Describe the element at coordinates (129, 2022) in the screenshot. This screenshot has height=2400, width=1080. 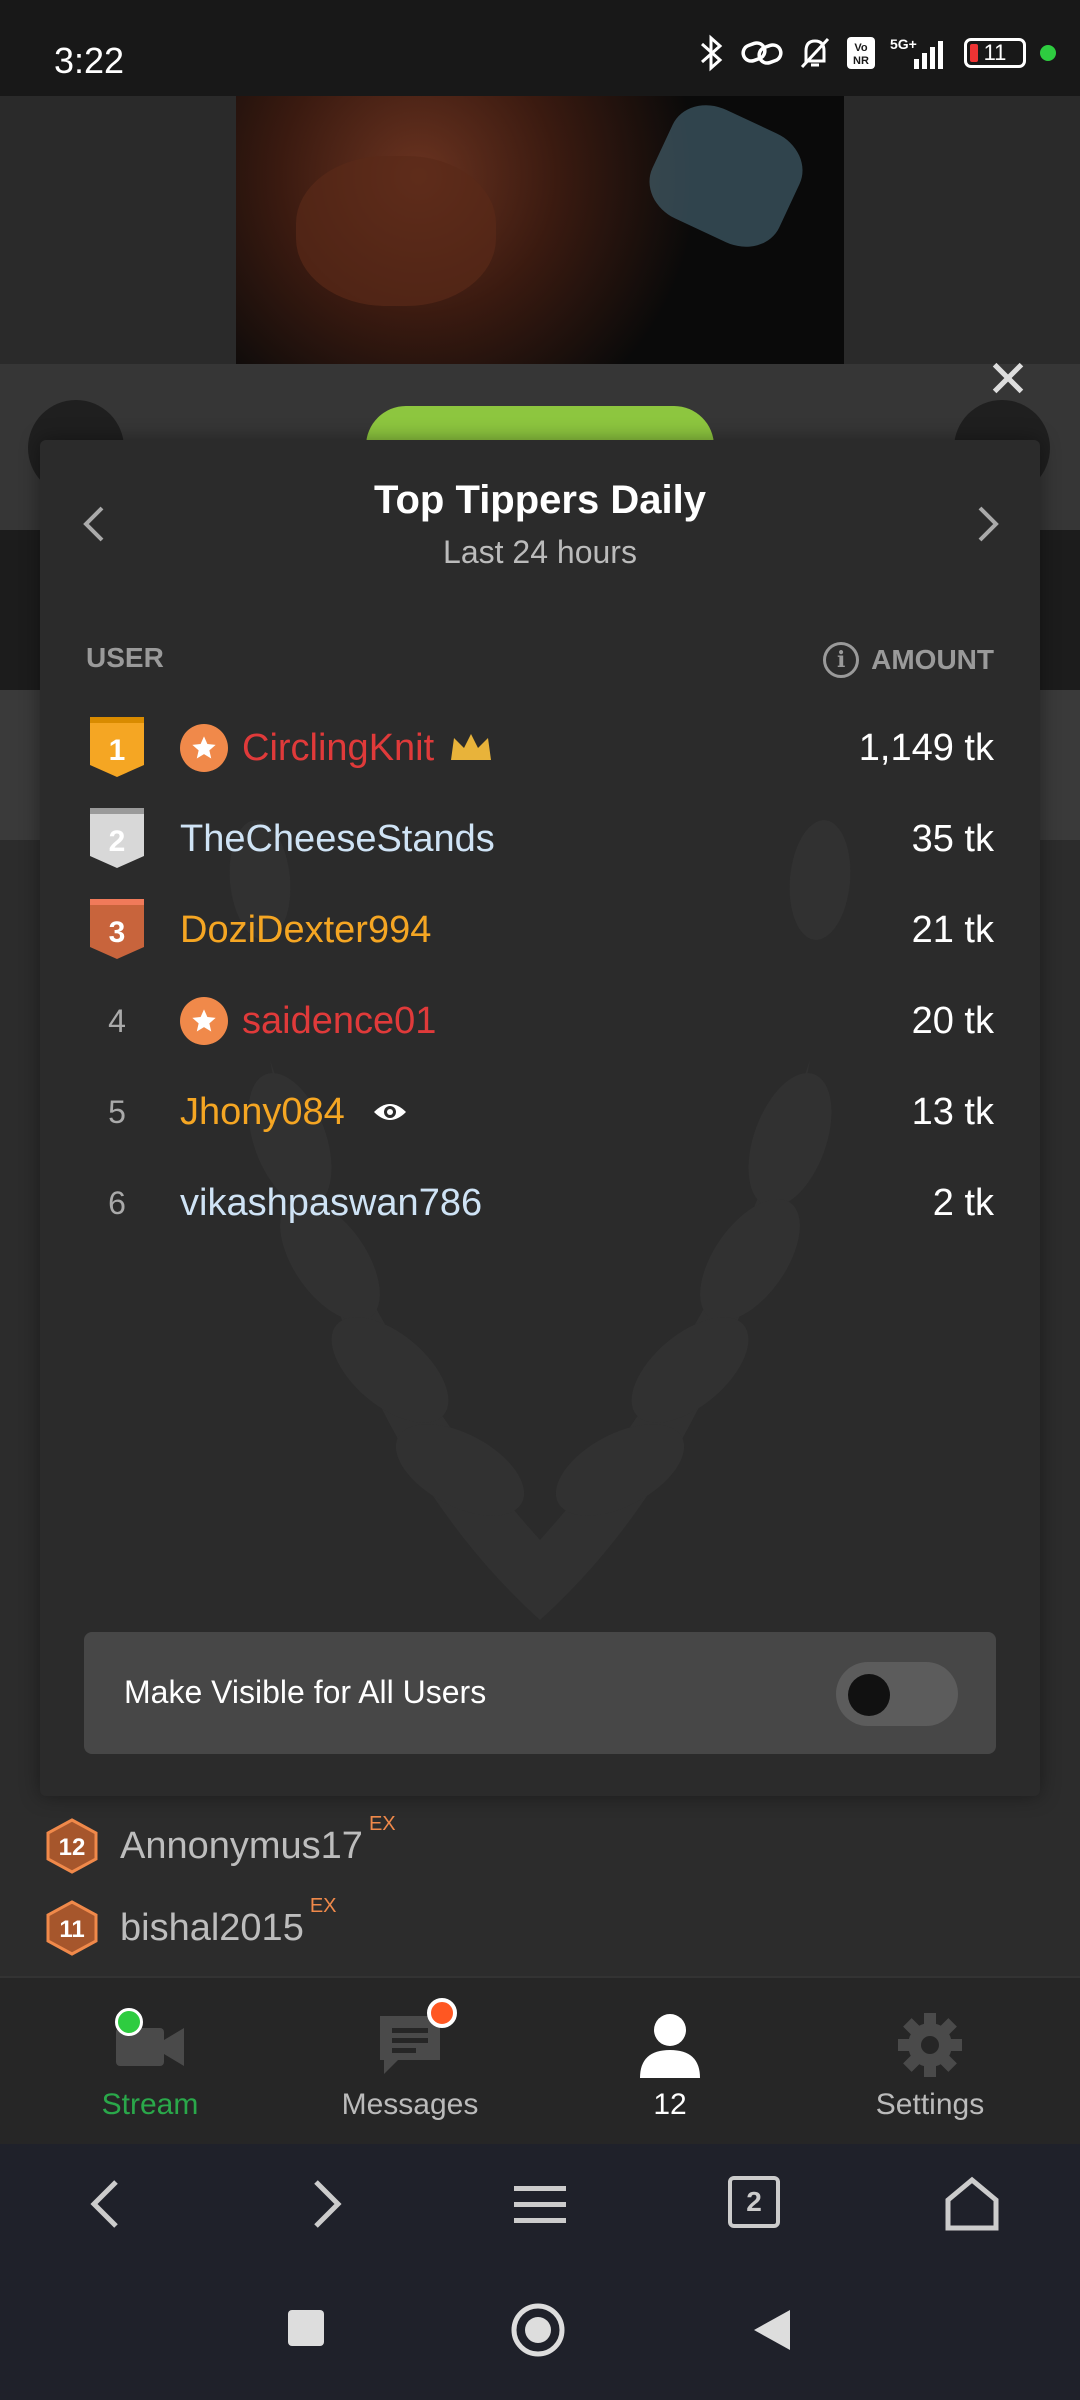
I see `live-status-dot` at that location.